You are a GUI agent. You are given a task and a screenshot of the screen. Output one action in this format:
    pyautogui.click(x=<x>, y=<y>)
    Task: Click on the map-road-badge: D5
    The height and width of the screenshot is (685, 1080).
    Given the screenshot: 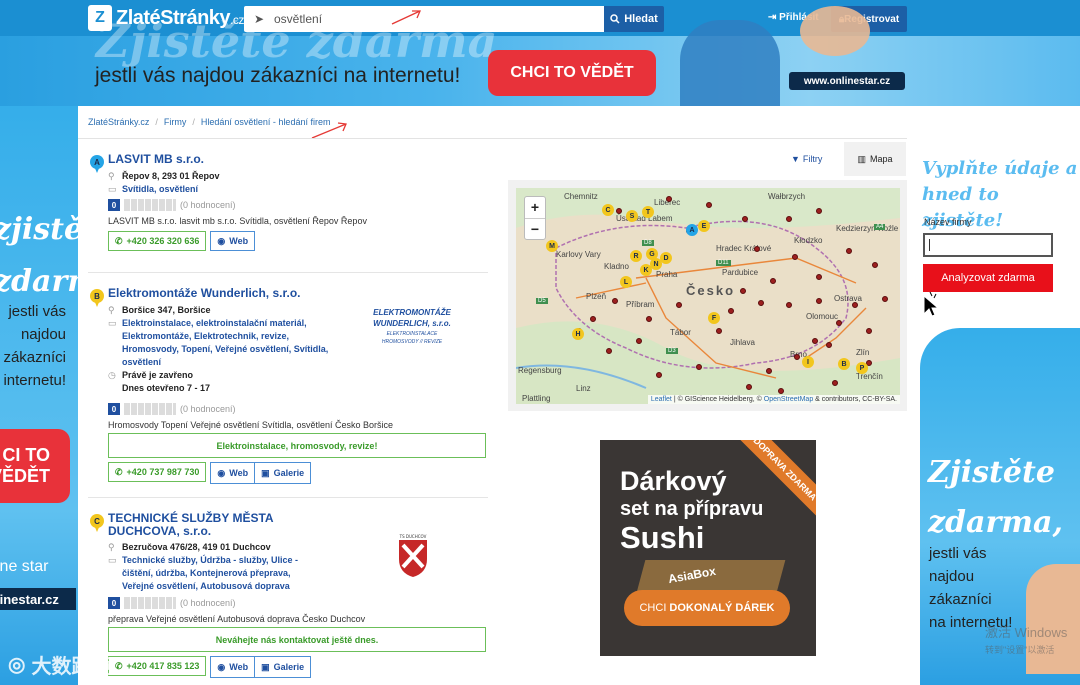 What is the action you would take?
    pyautogui.click(x=542, y=301)
    